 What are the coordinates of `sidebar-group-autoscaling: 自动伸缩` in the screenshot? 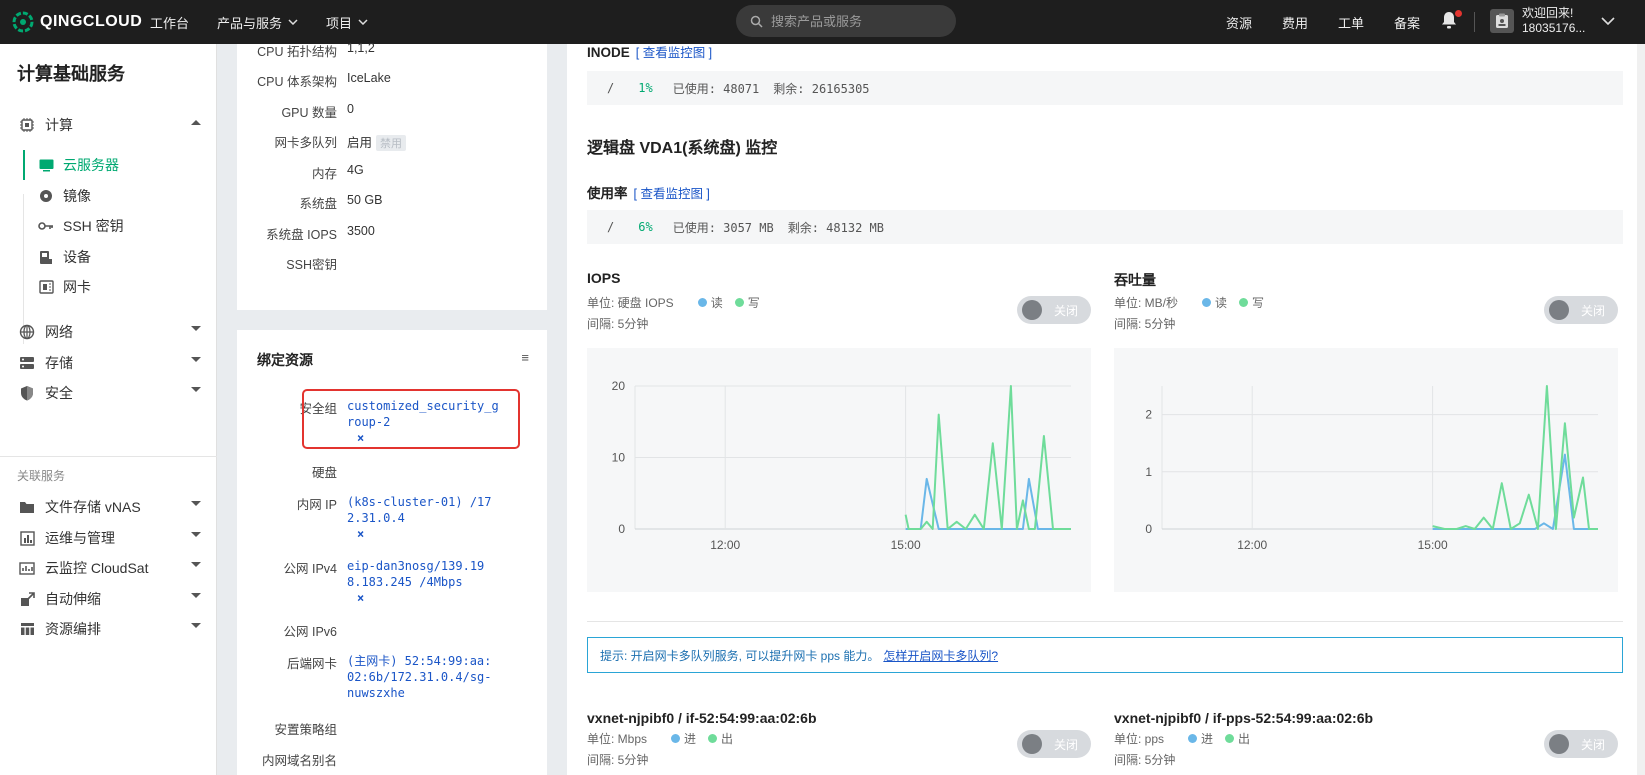 It's located at (108, 599).